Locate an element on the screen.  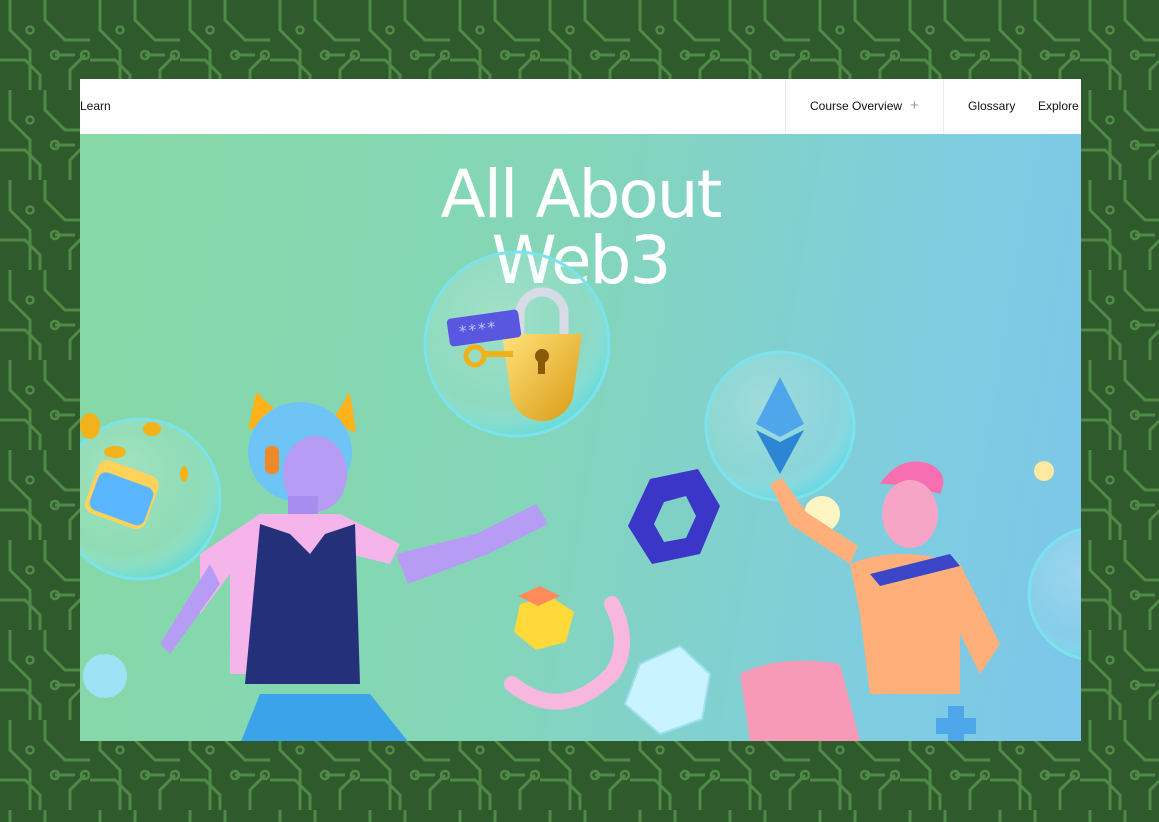
partial-bubble is located at coordinates (1054, 594).